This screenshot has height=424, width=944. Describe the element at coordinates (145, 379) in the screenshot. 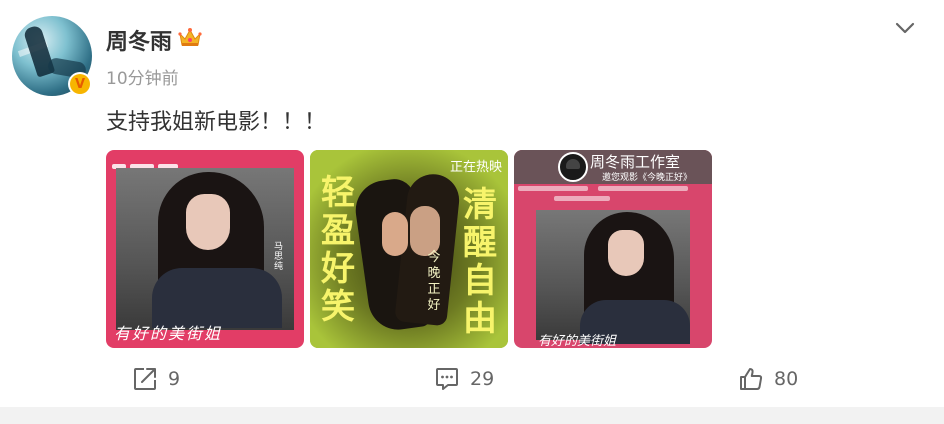

I see `share-icon` at that location.